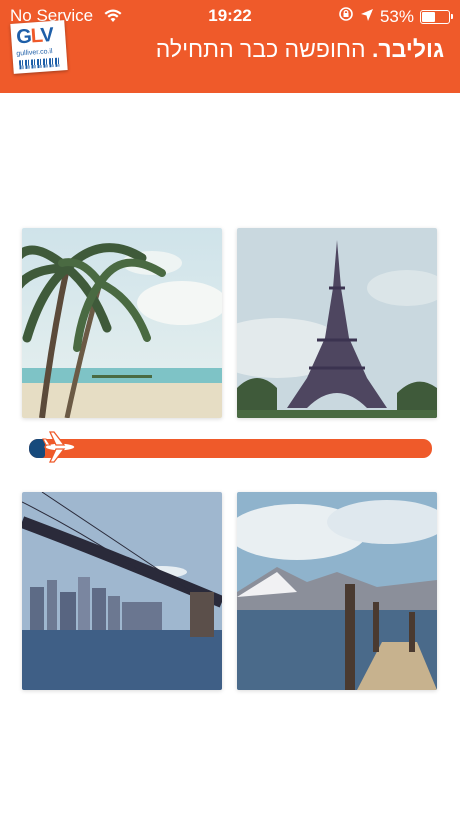 The height and width of the screenshot is (818, 460). I want to click on location-arrow-icon, so click(367, 17).